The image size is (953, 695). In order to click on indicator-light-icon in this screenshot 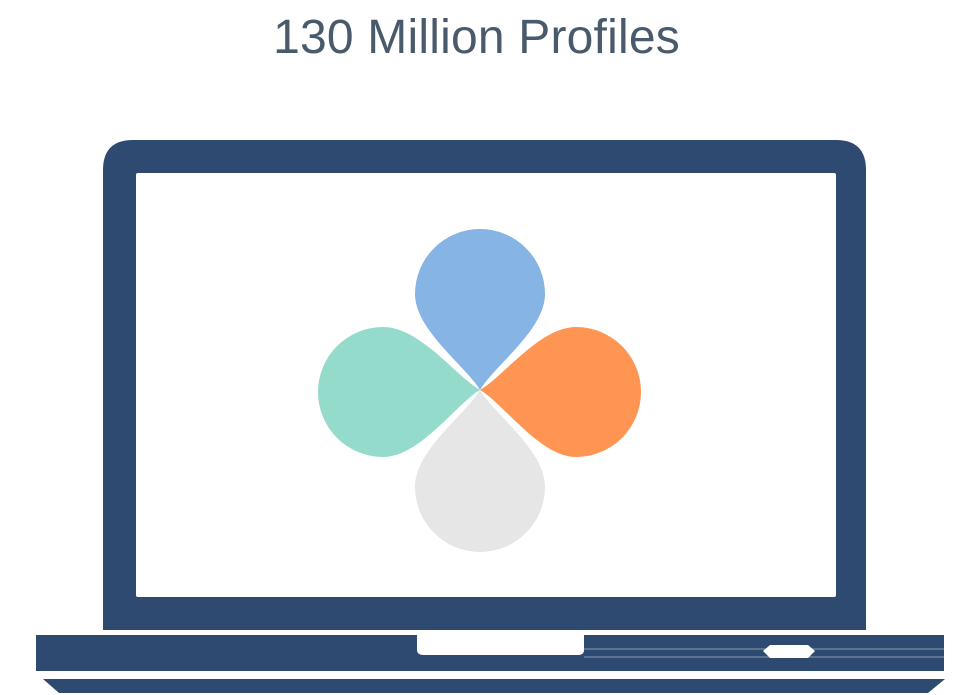, I will do `click(789, 651)`.